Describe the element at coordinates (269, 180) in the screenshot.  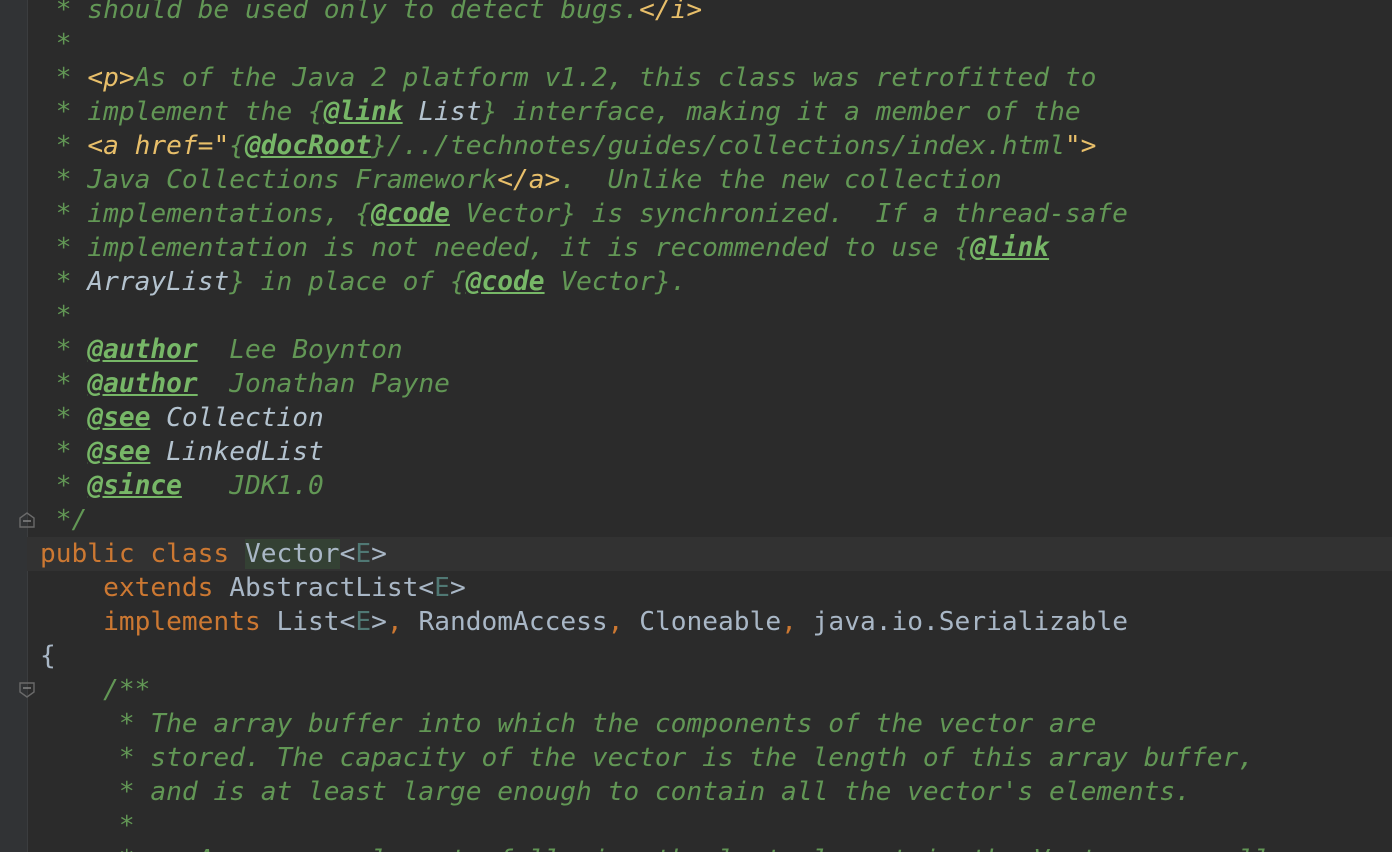
I see `code-token: * Java Collections Framework` at that location.